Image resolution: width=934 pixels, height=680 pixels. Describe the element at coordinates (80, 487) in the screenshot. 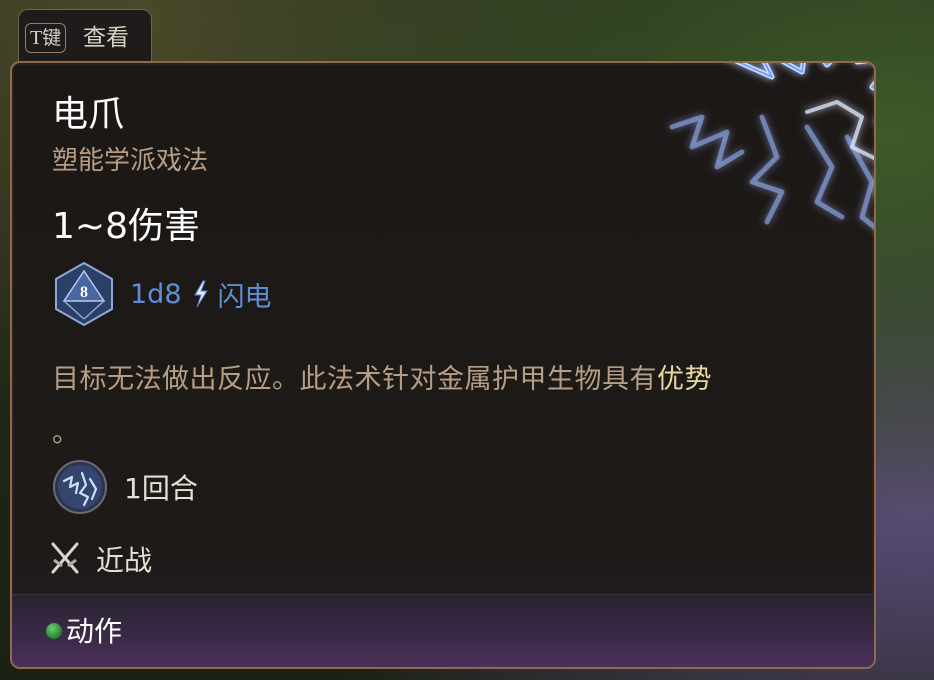

I see `spell-portrait-icon` at that location.